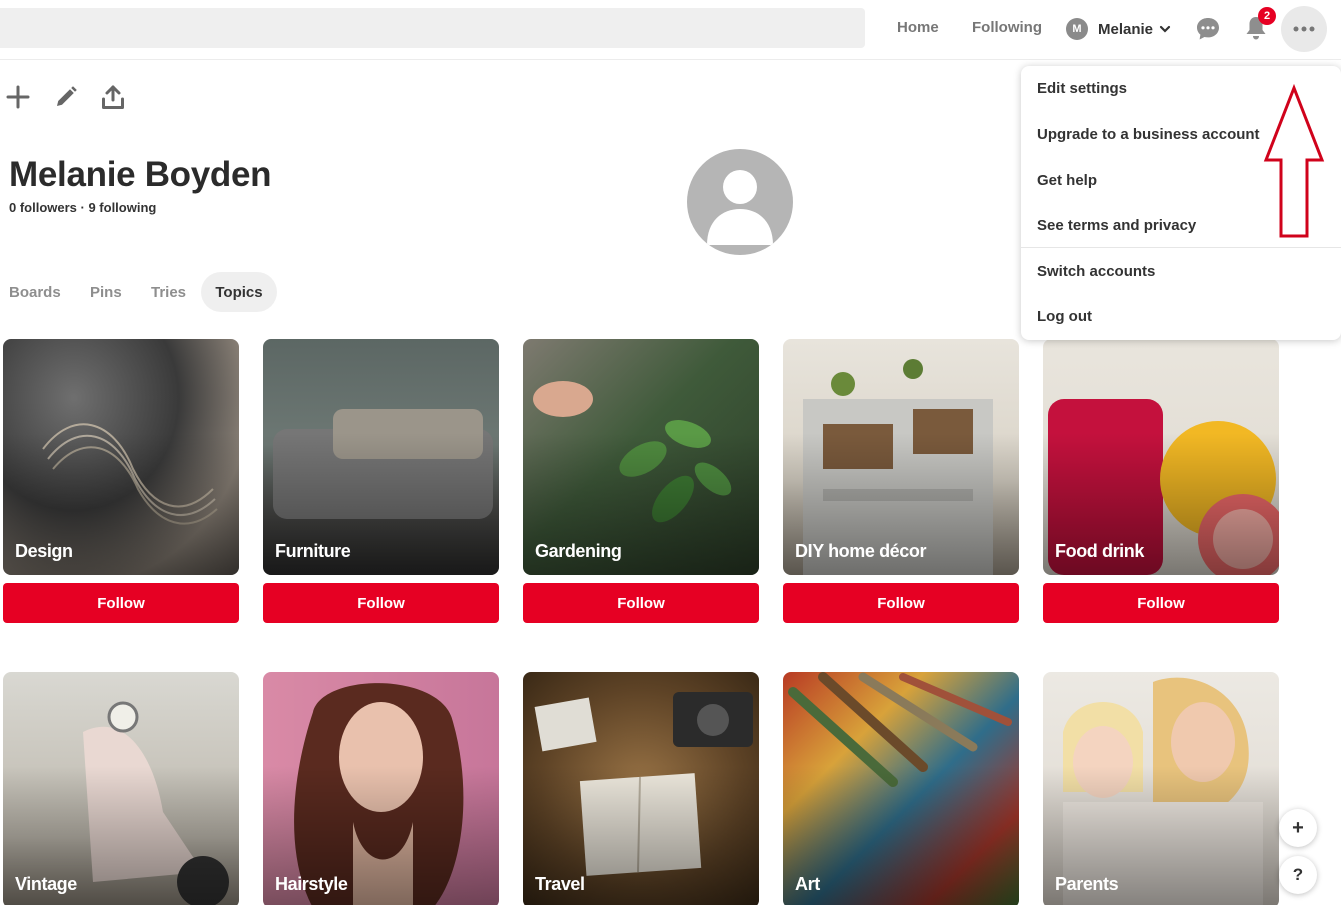 The height and width of the screenshot is (905, 1341). I want to click on topic-label: Travel, so click(560, 884).